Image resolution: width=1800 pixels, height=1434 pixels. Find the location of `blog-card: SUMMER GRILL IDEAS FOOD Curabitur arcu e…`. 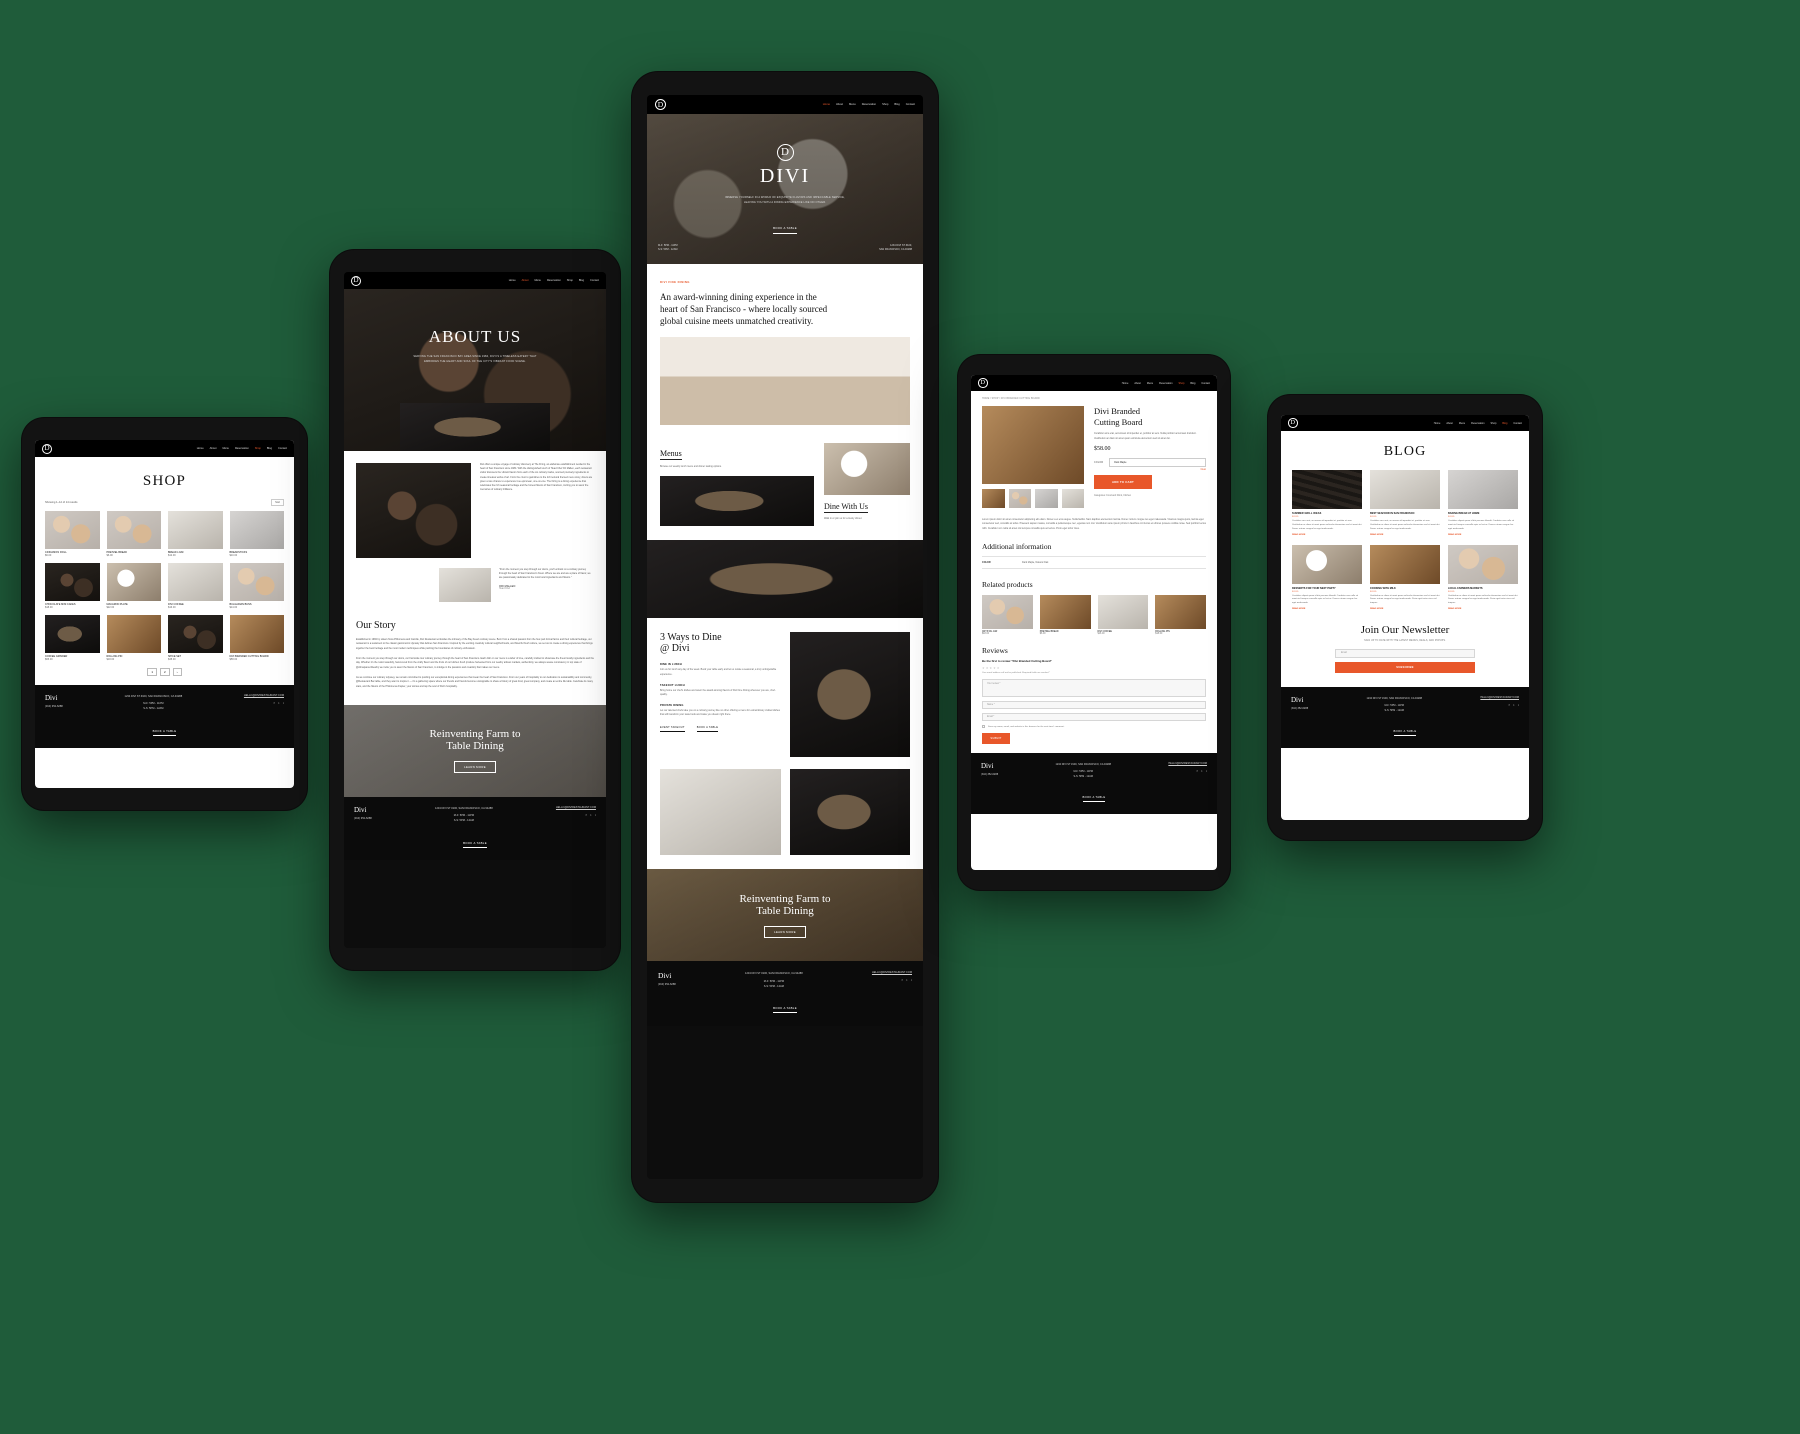

blog-card: SUMMER GRILL IDEAS FOOD Curabitur arcu e… is located at coordinates (1327, 503).